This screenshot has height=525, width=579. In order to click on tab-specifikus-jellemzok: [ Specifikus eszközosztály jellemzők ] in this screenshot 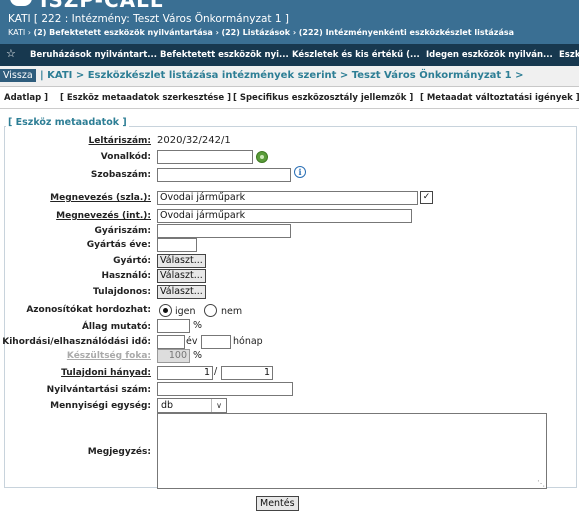, I will do `click(323, 98)`.